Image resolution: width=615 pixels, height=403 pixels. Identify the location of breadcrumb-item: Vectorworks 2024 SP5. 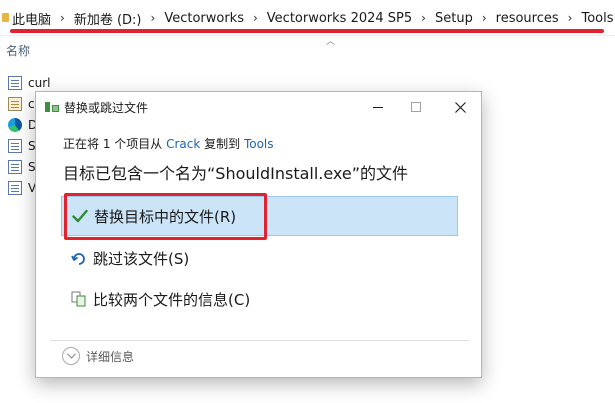
(339, 18).